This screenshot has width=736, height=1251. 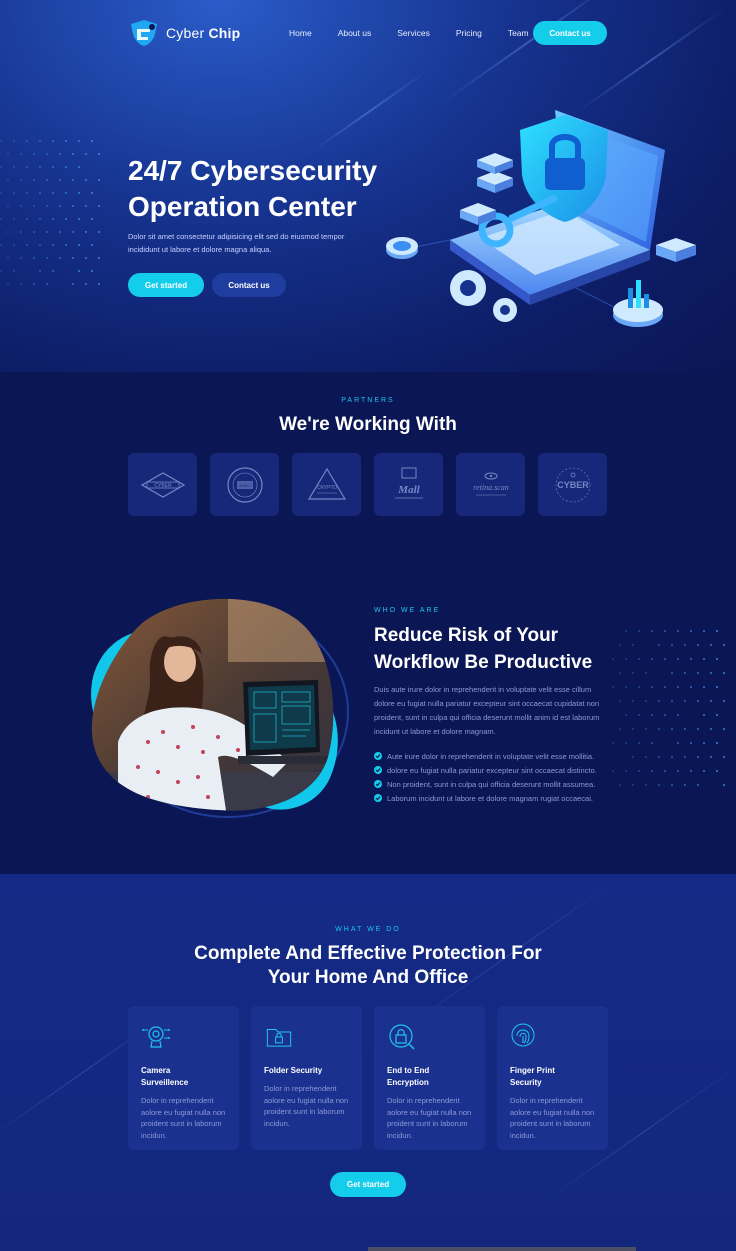 What do you see at coordinates (368, 978) in the screenshot?
I see `services-title-line2: Your Home And Office` at bounding box center [368, 978].